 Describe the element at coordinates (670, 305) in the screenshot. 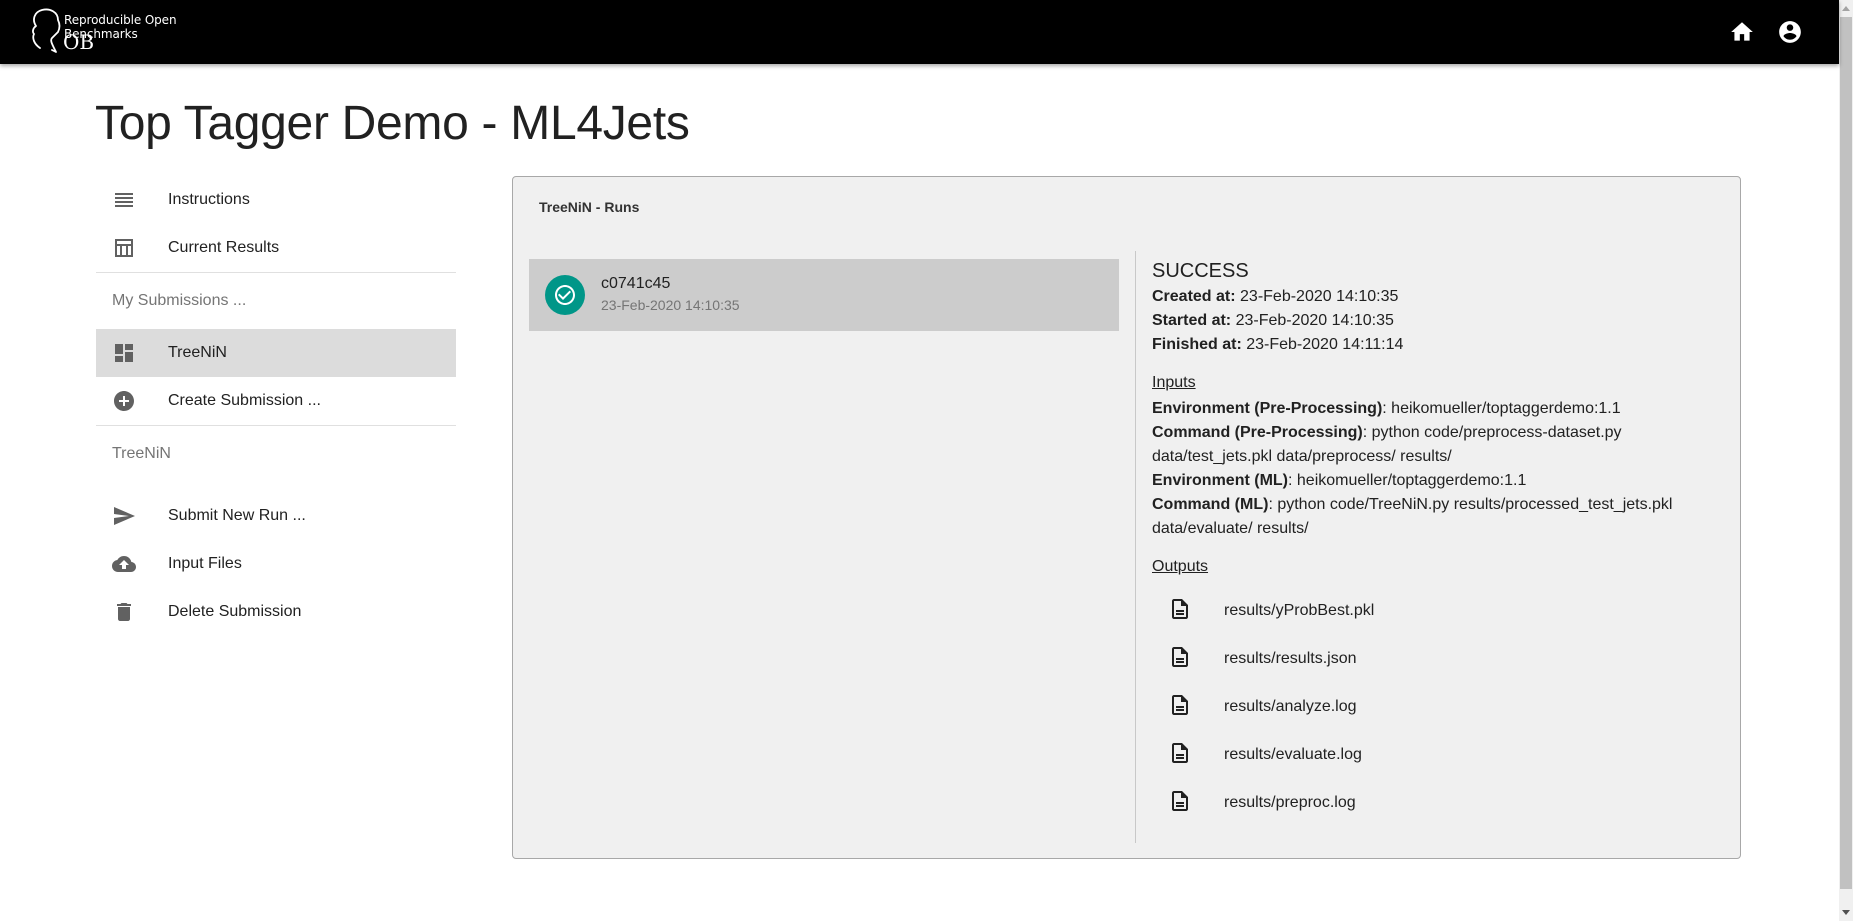

I see `run-date: 23-Feb-2020 14:10:35` at that location.